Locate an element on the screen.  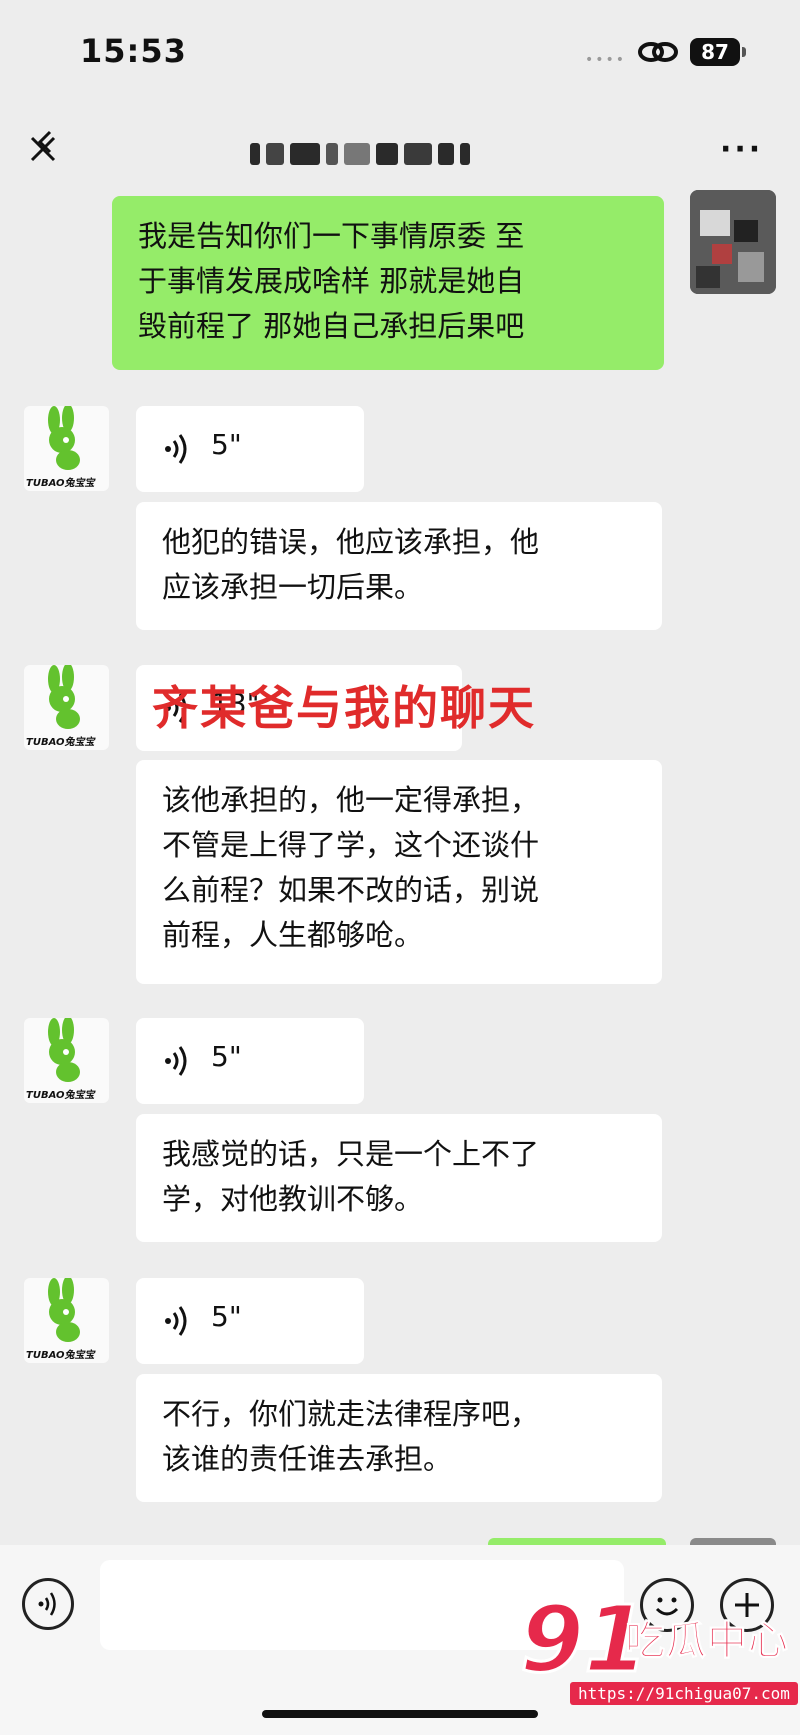
battery-icon: 87 is located at coordinates (715, 52).